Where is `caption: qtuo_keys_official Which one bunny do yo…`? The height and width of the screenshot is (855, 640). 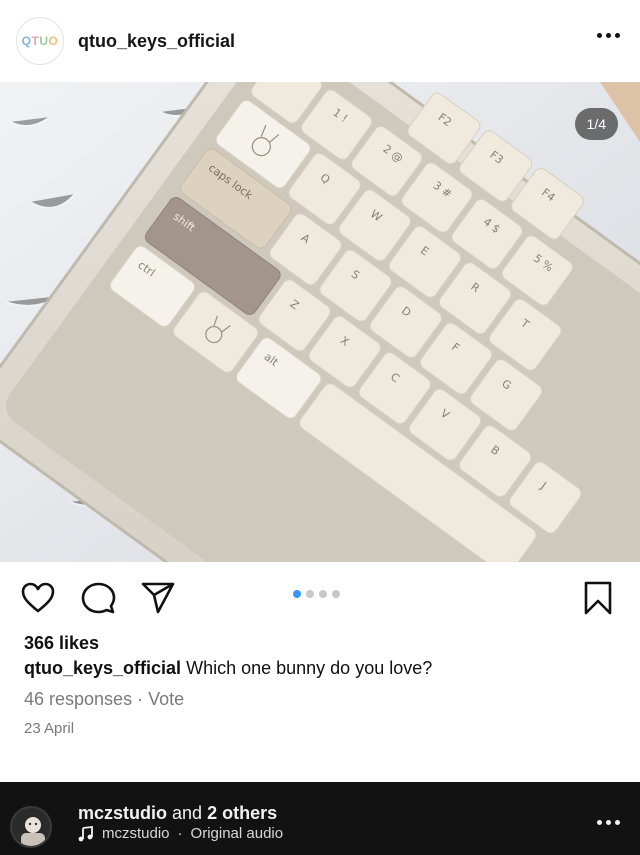
caption: qtuo_keys_official Which one bunny do yo… is located at coordinates (228, 668).